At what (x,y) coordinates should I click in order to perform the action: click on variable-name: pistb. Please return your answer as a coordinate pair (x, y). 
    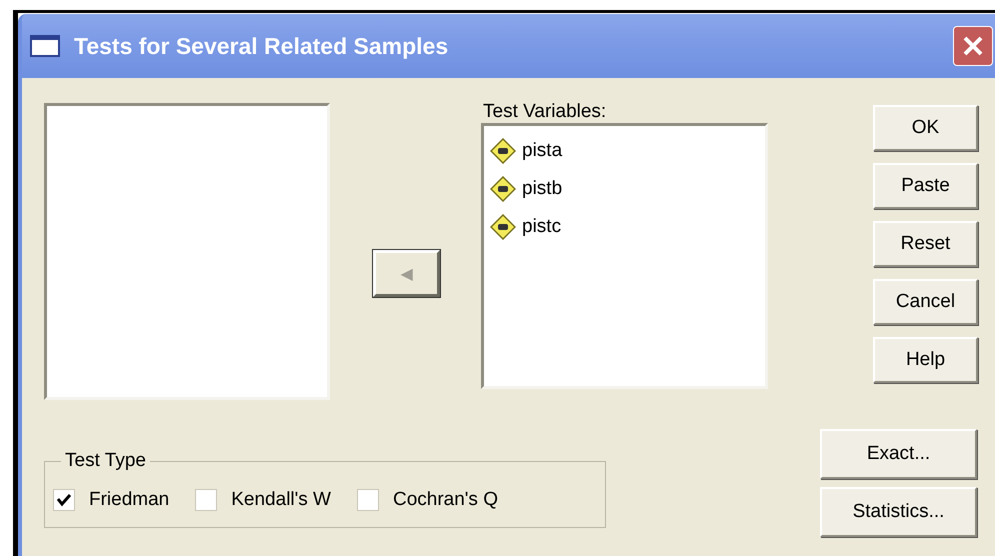
    Looking at the image, I should click on (542, 189).